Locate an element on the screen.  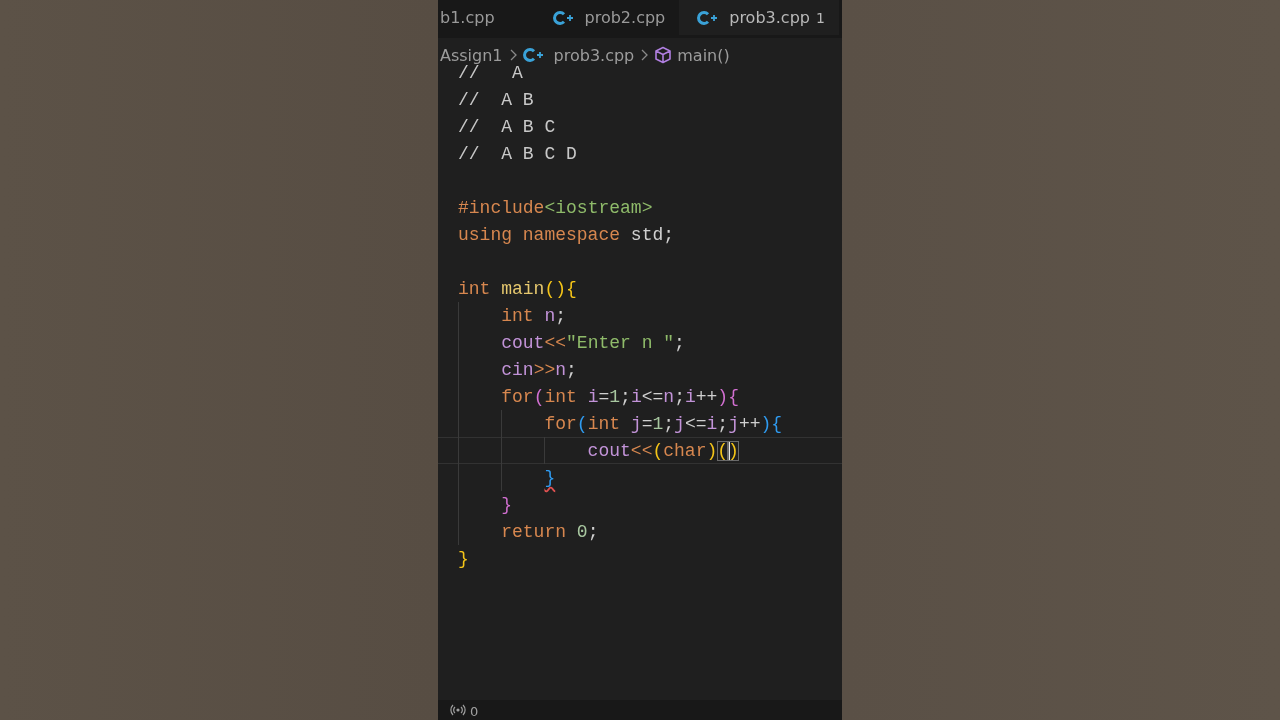
code-line: // A B C is located at coordinates (507, 126).